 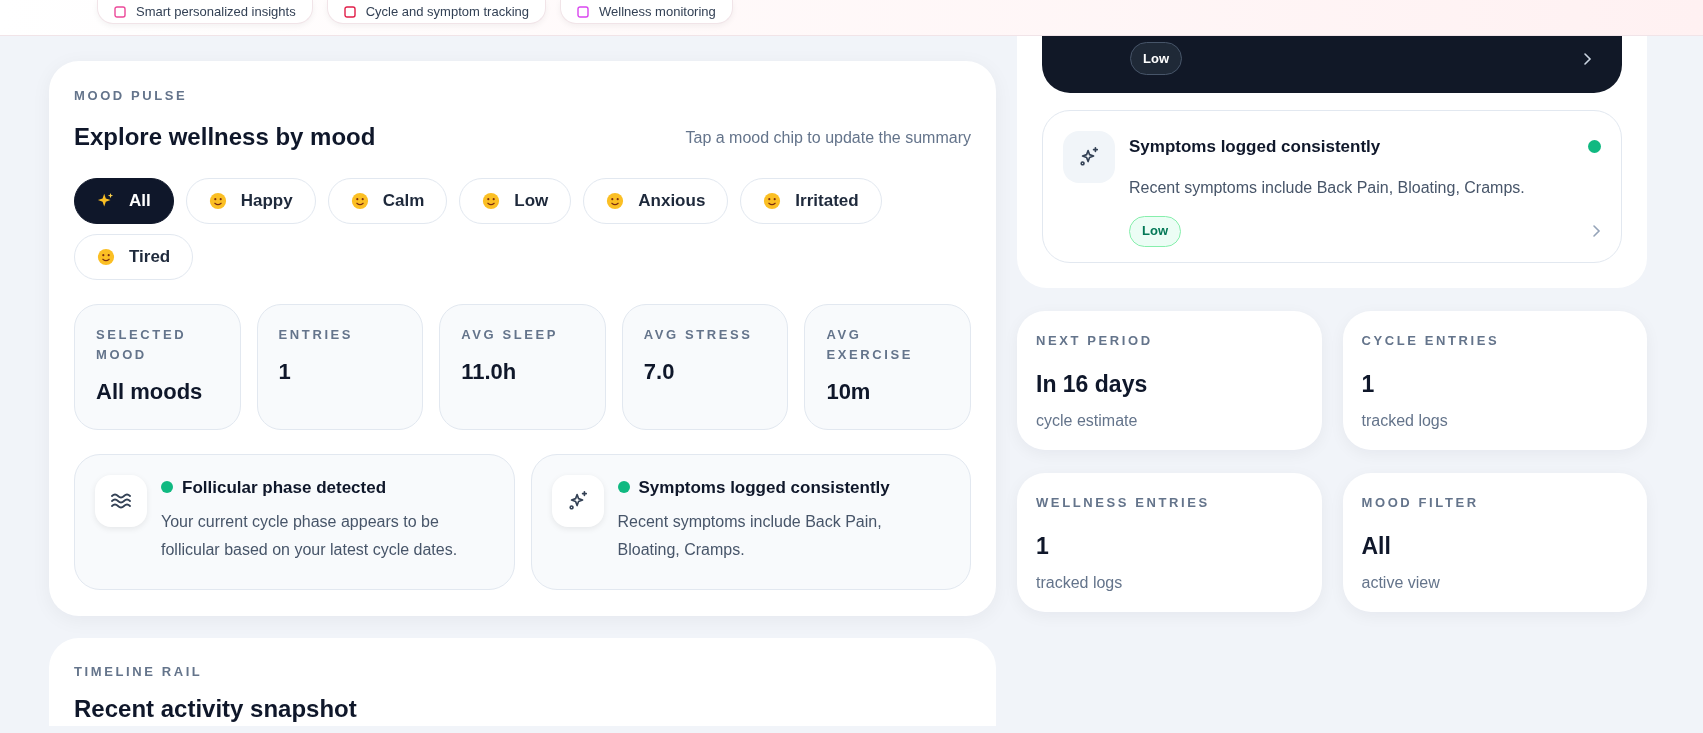 I want to click on mood-chip: All, so click(x=124, y=200).